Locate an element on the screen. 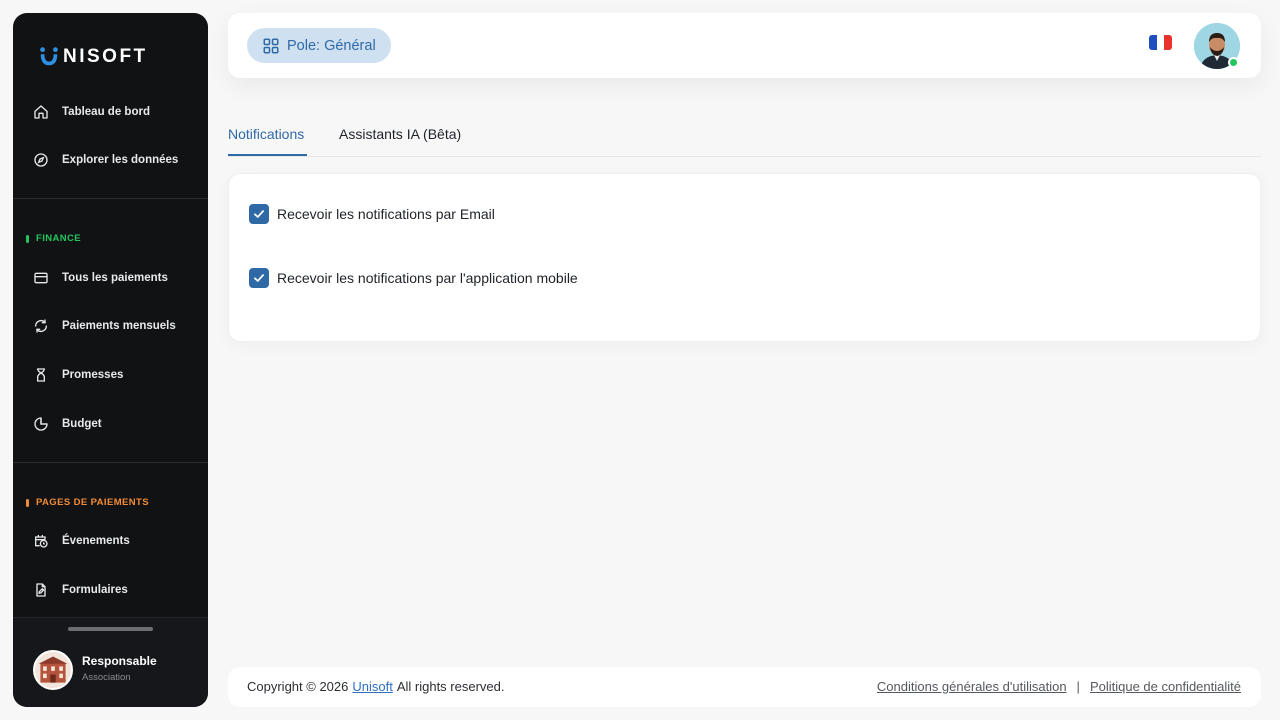  hourglass-icon is located at coordinates (41, 375).